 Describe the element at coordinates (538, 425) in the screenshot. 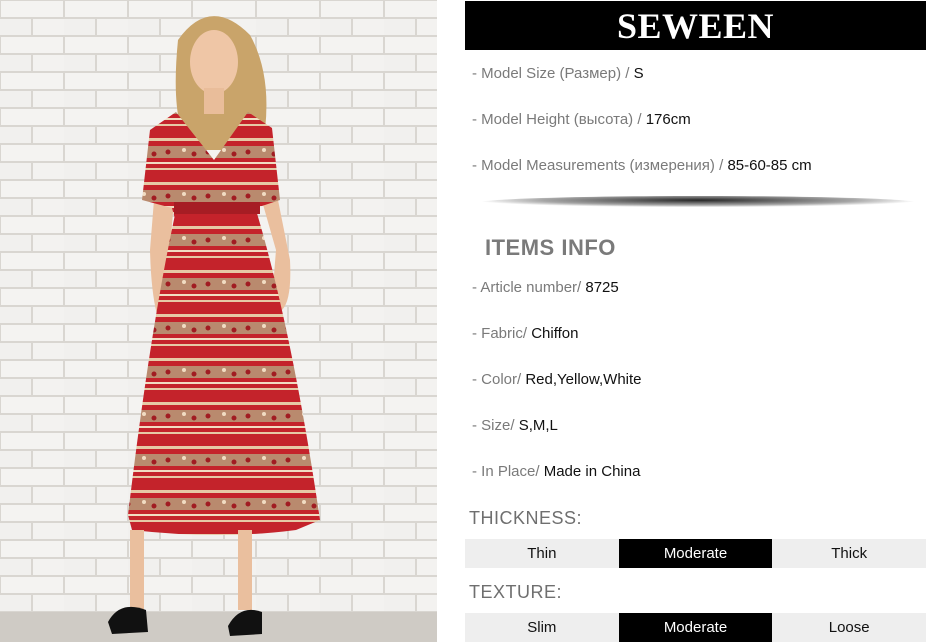

I see `size-value: S,M,L` at that location.